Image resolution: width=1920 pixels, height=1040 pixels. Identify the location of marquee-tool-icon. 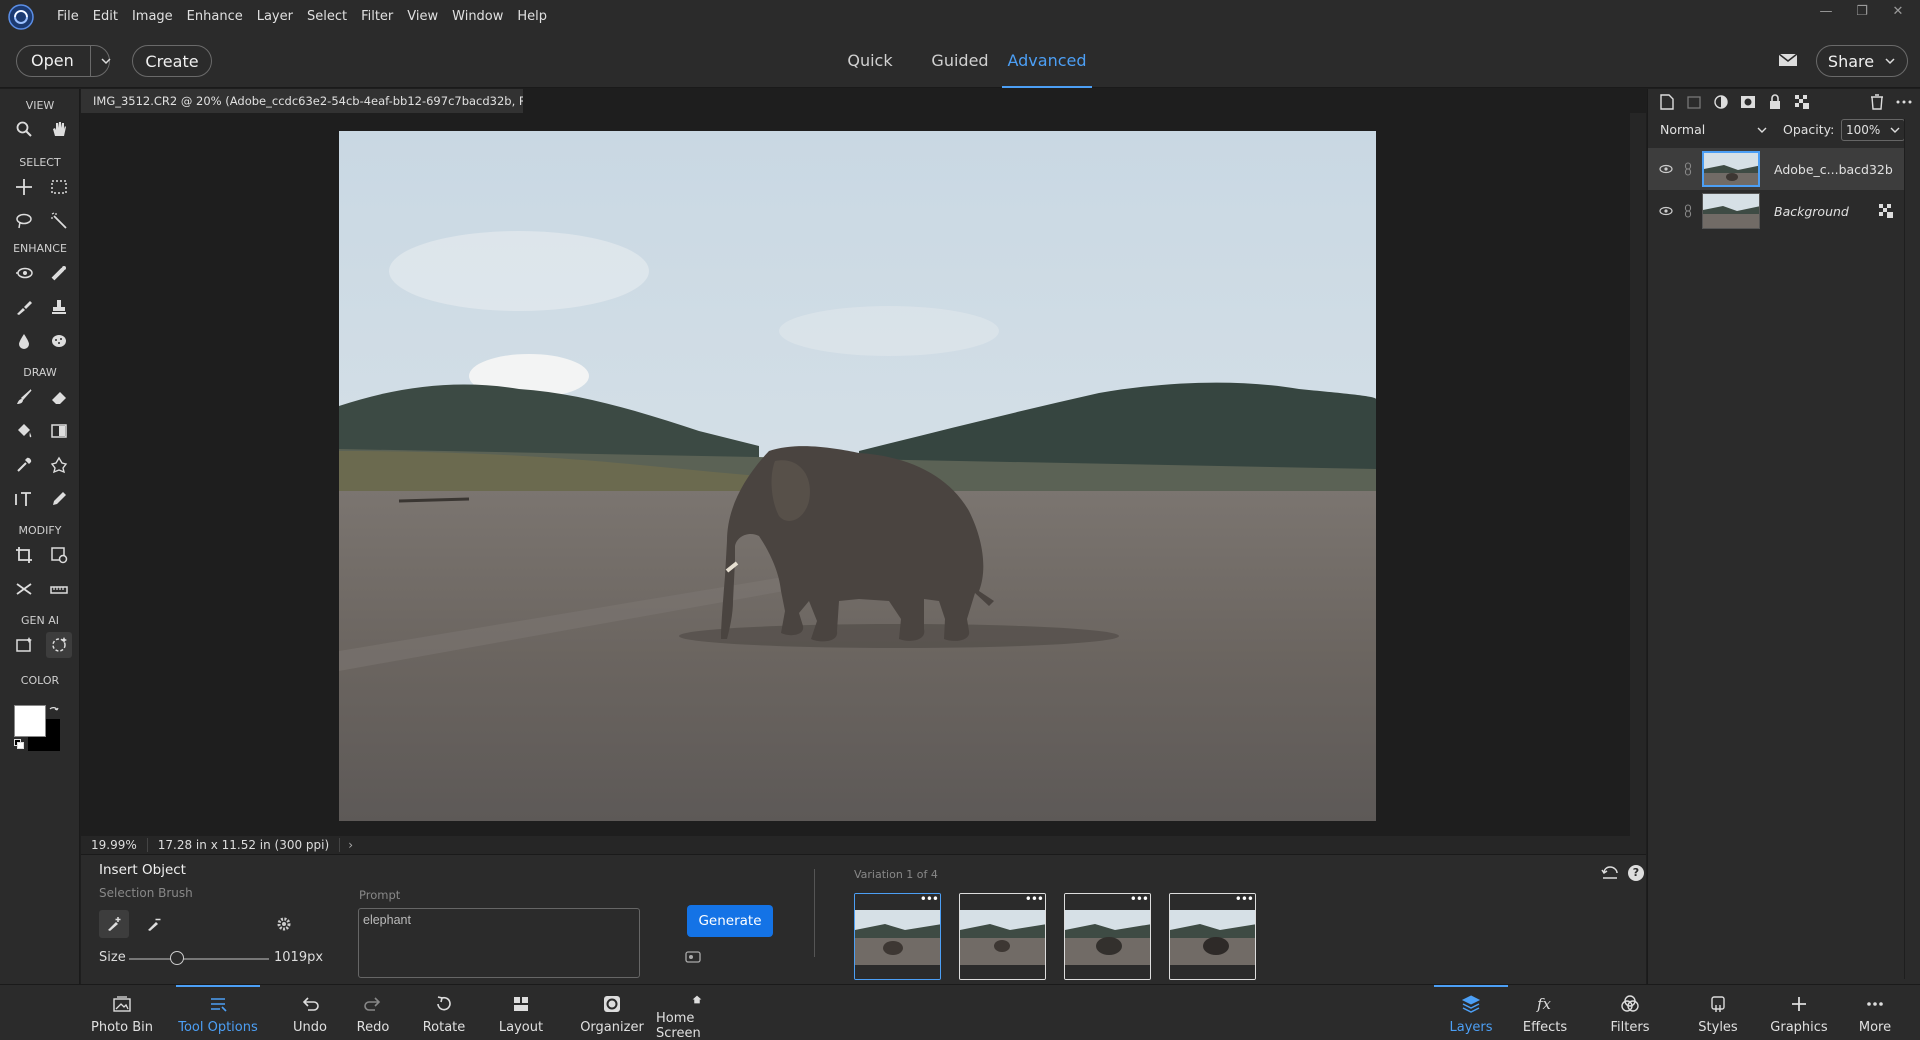
(59, 187).